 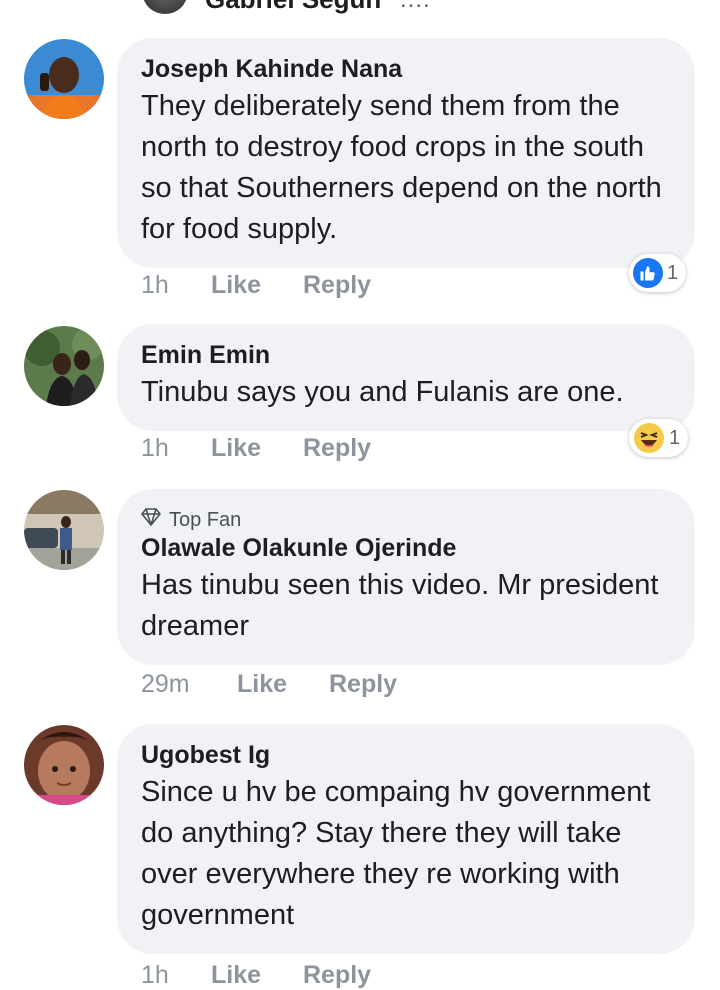 I want to click on top-fan-label: Top Fan, so click(x=205, y=520).